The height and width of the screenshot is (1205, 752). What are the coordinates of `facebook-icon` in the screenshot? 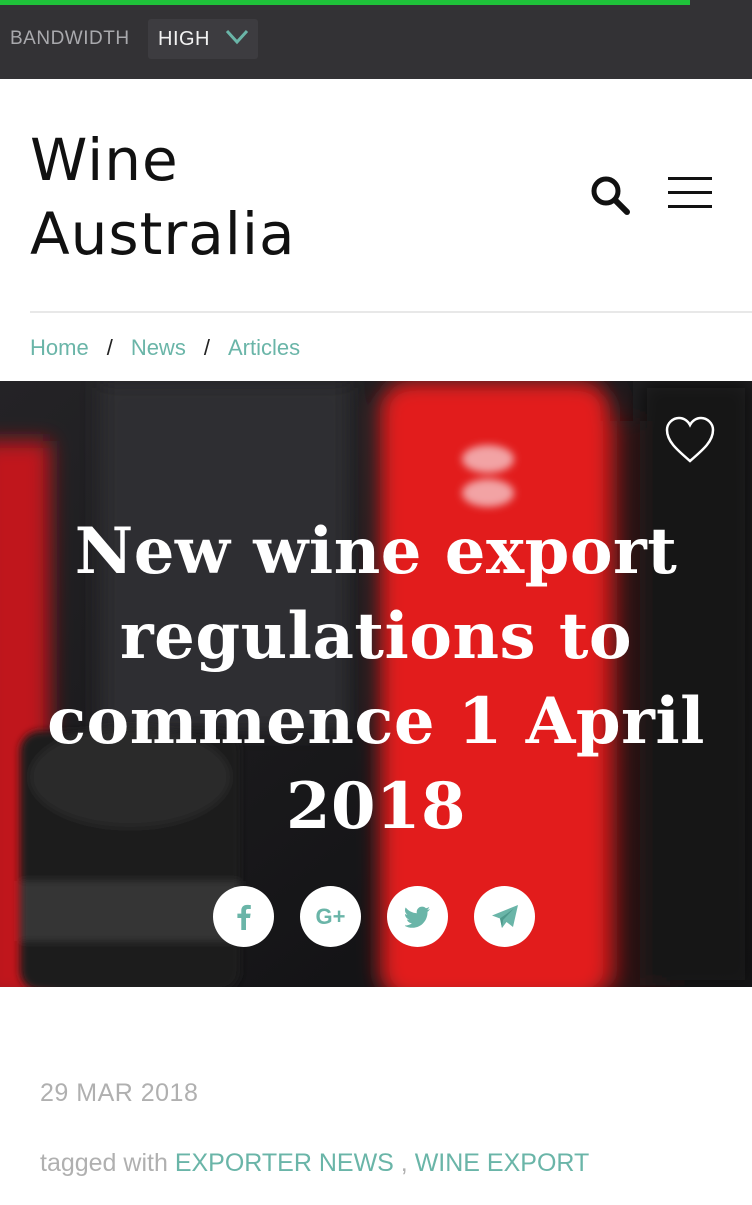 It's located at (243, 917).